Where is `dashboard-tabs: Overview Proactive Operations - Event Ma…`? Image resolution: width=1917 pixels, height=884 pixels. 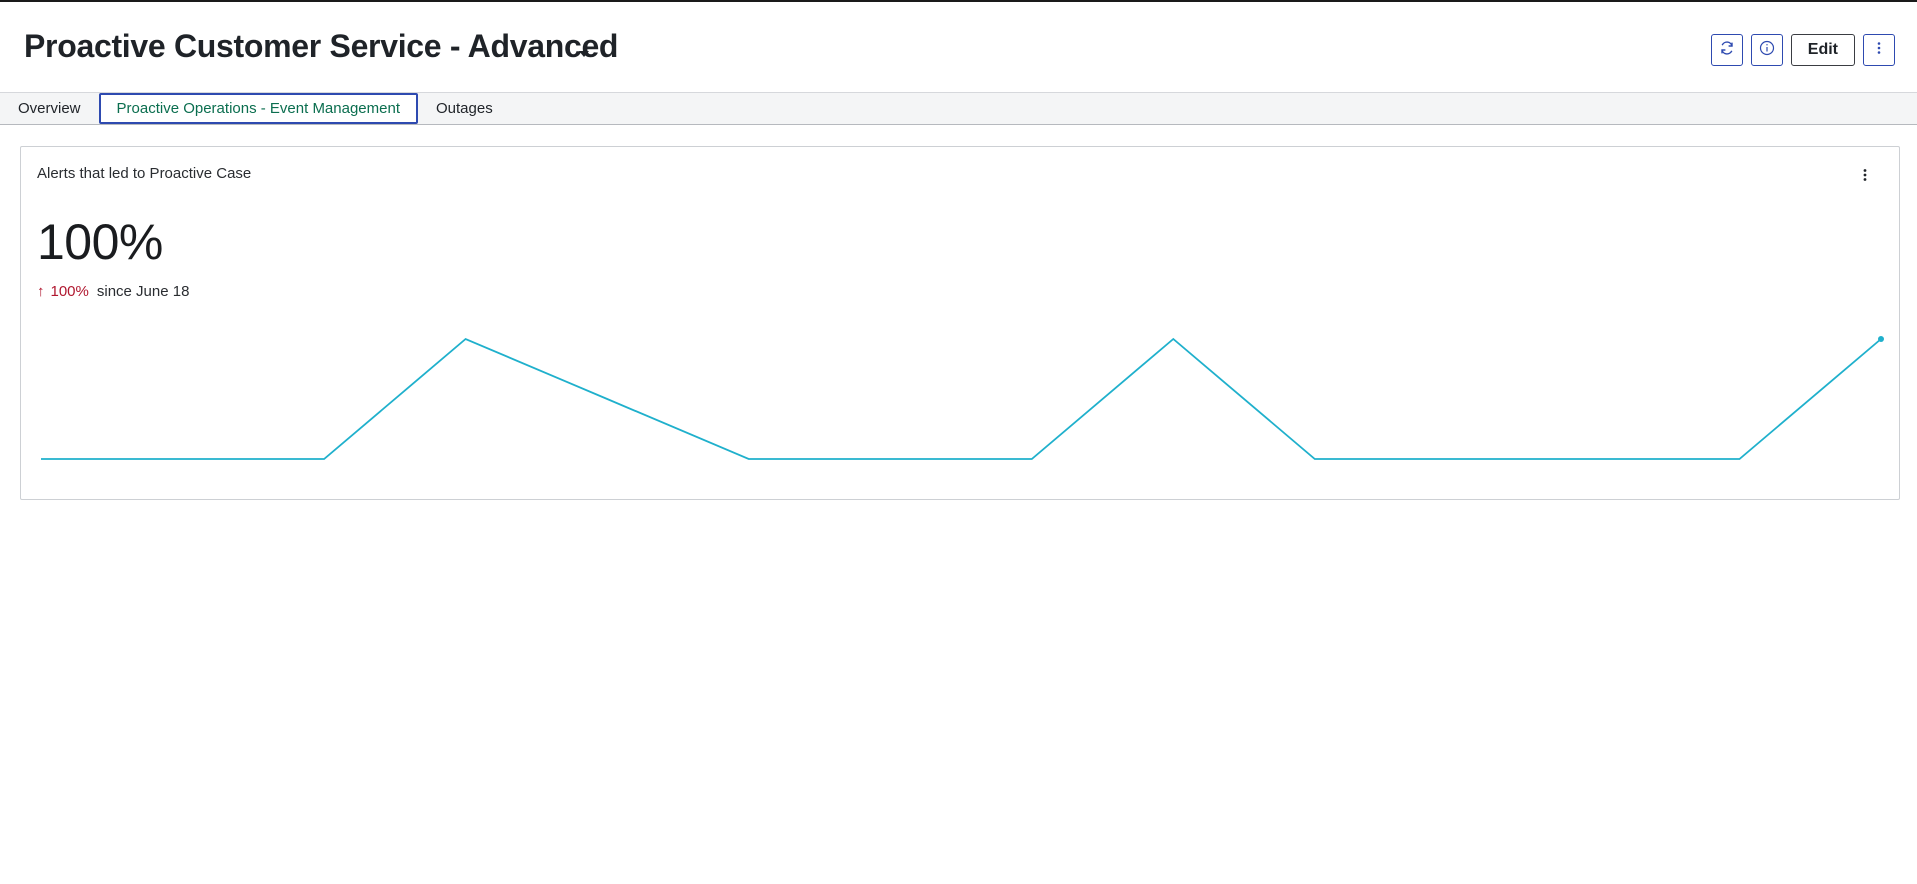 dashboard-tabs: Overview Proactive Operations - Event Ma… is located at coordinates (958, 108).